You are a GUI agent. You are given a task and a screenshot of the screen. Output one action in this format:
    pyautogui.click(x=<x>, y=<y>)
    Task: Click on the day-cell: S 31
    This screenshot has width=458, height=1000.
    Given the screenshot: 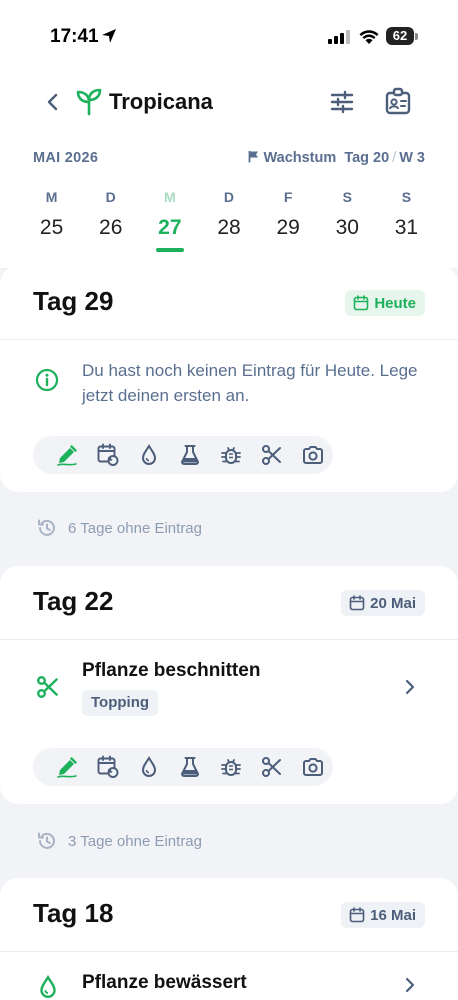 What is the action you would take?
    pyautogui.click(x=406, y=222)
    